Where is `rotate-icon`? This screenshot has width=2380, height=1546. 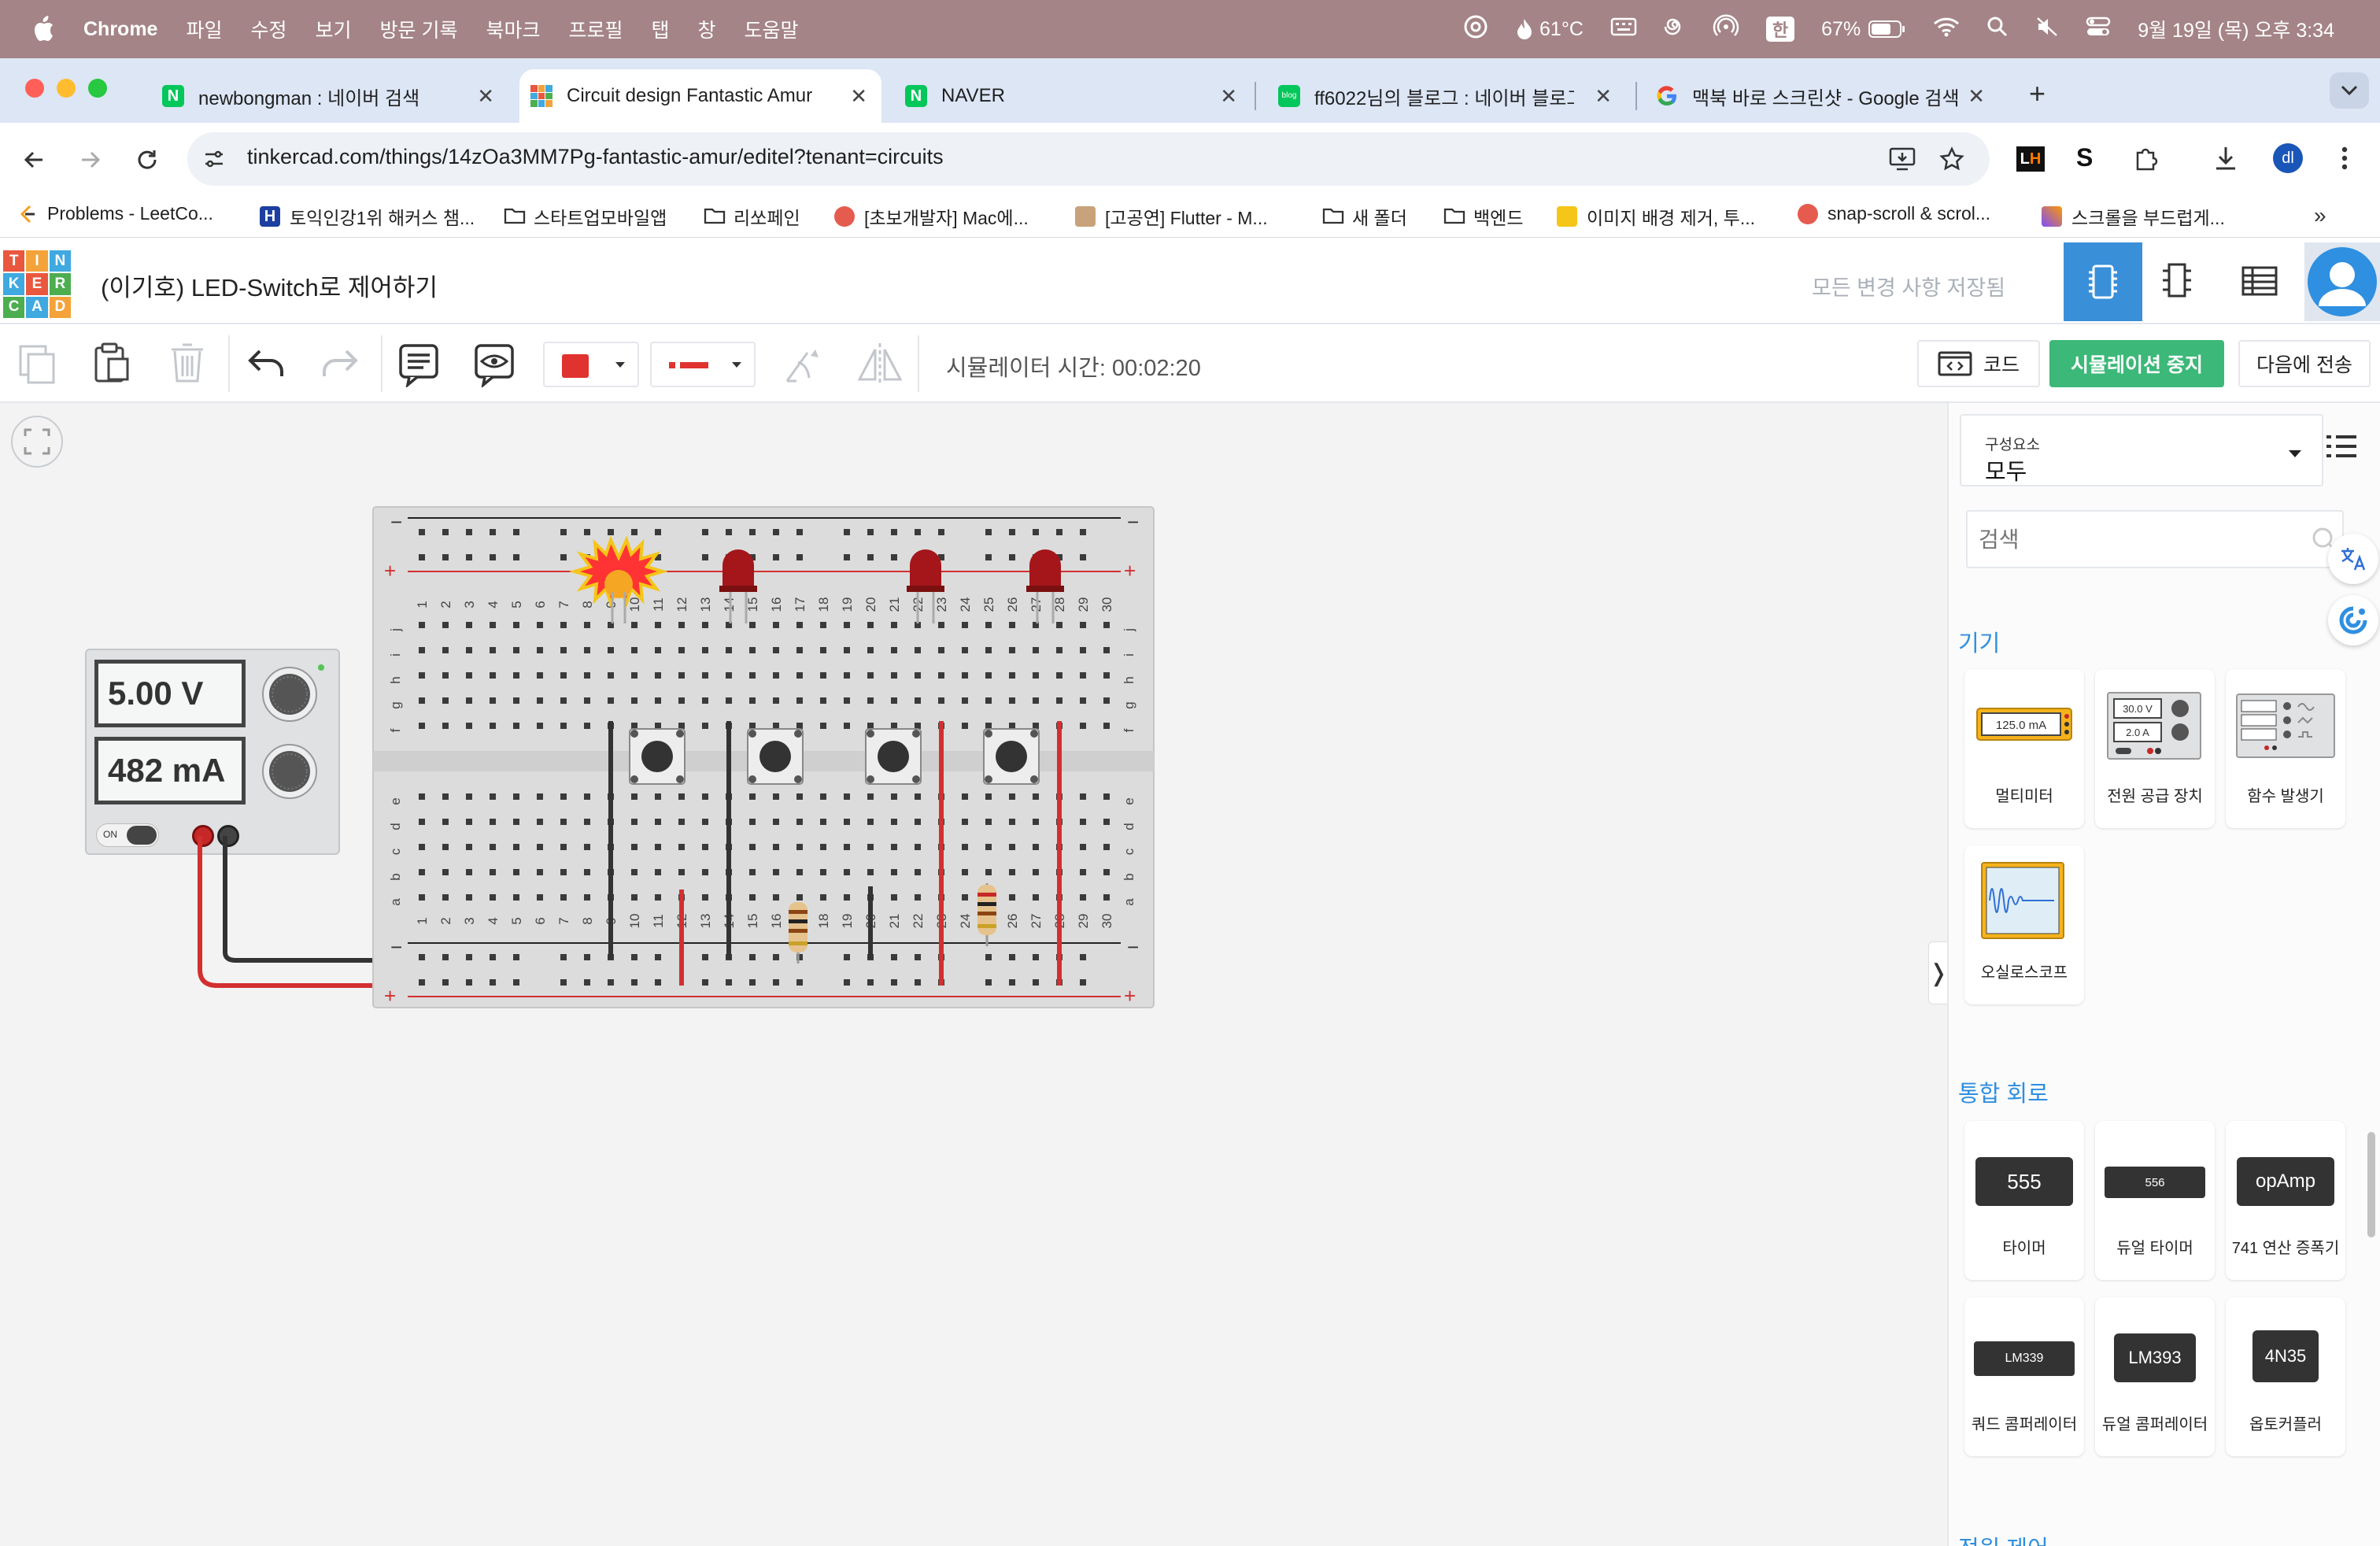 rotate-icon is located at coordinates (803, 367).